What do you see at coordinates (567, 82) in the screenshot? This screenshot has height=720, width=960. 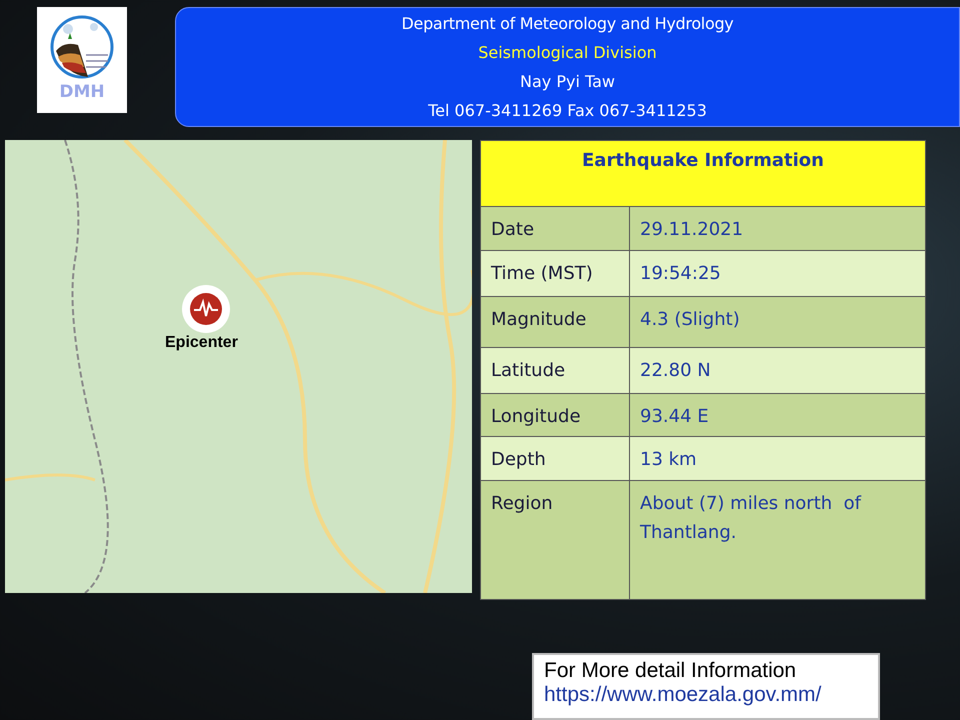 I see `header-text: Nay Pyi Taw` at bounding box center [567, 82].